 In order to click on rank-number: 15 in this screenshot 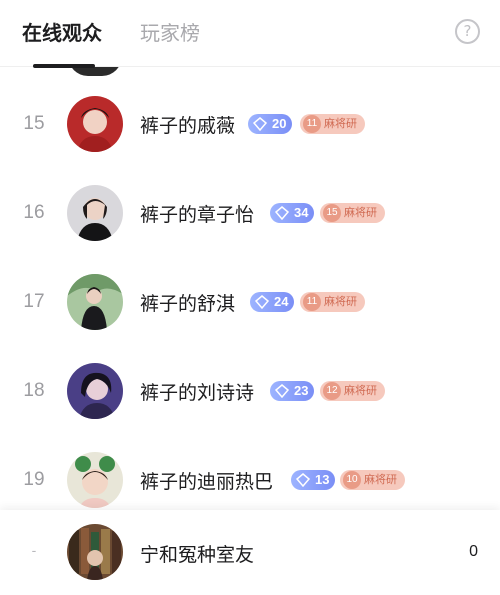, I will do `click(34, 123)`.